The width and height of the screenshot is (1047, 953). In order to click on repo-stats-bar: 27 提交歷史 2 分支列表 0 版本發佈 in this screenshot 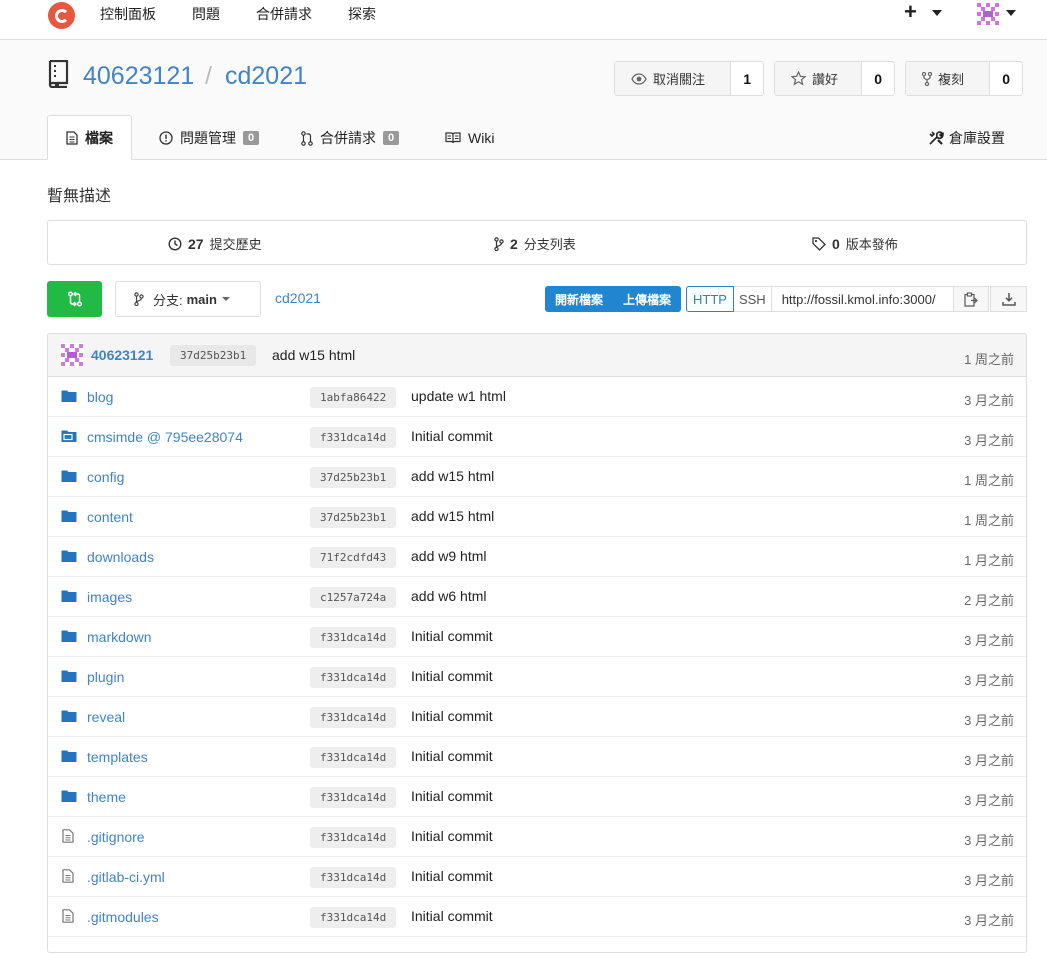, I will do `click(537, 242)`.